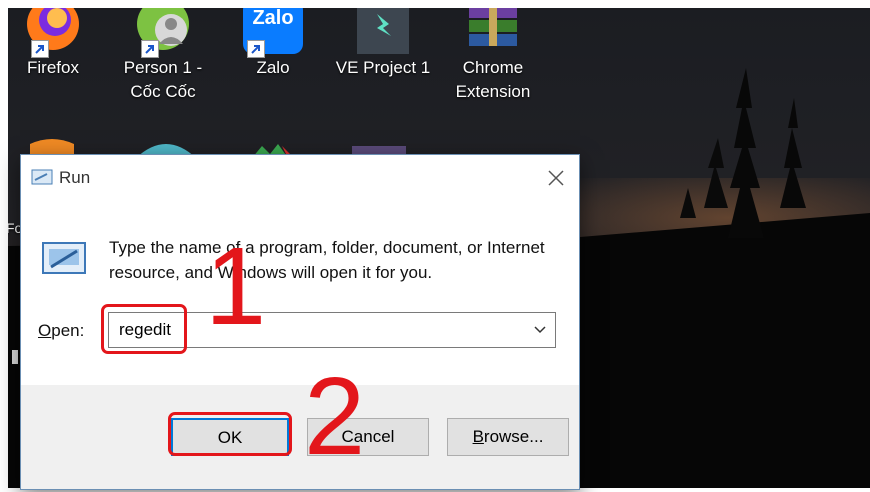  Describe the element at coordinates (383, 32) in the screenshot. I see `filmora-icon` at that location.